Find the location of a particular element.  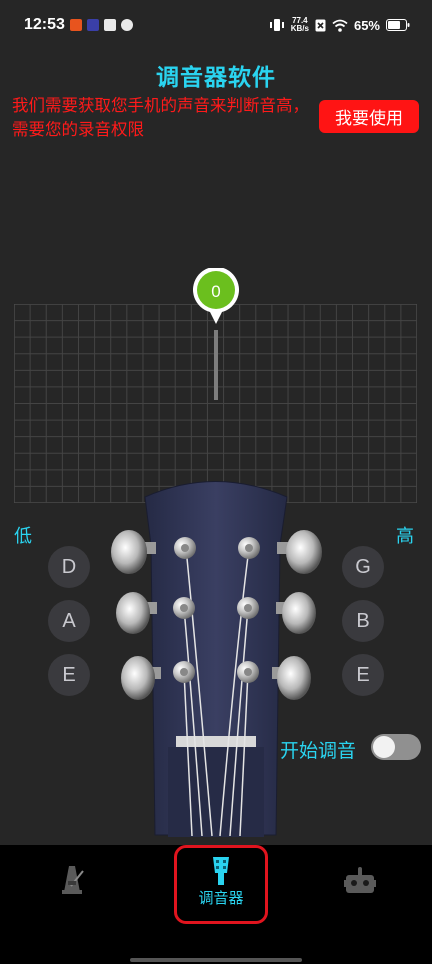

wifi-icon is located at coordinates (340, 25).